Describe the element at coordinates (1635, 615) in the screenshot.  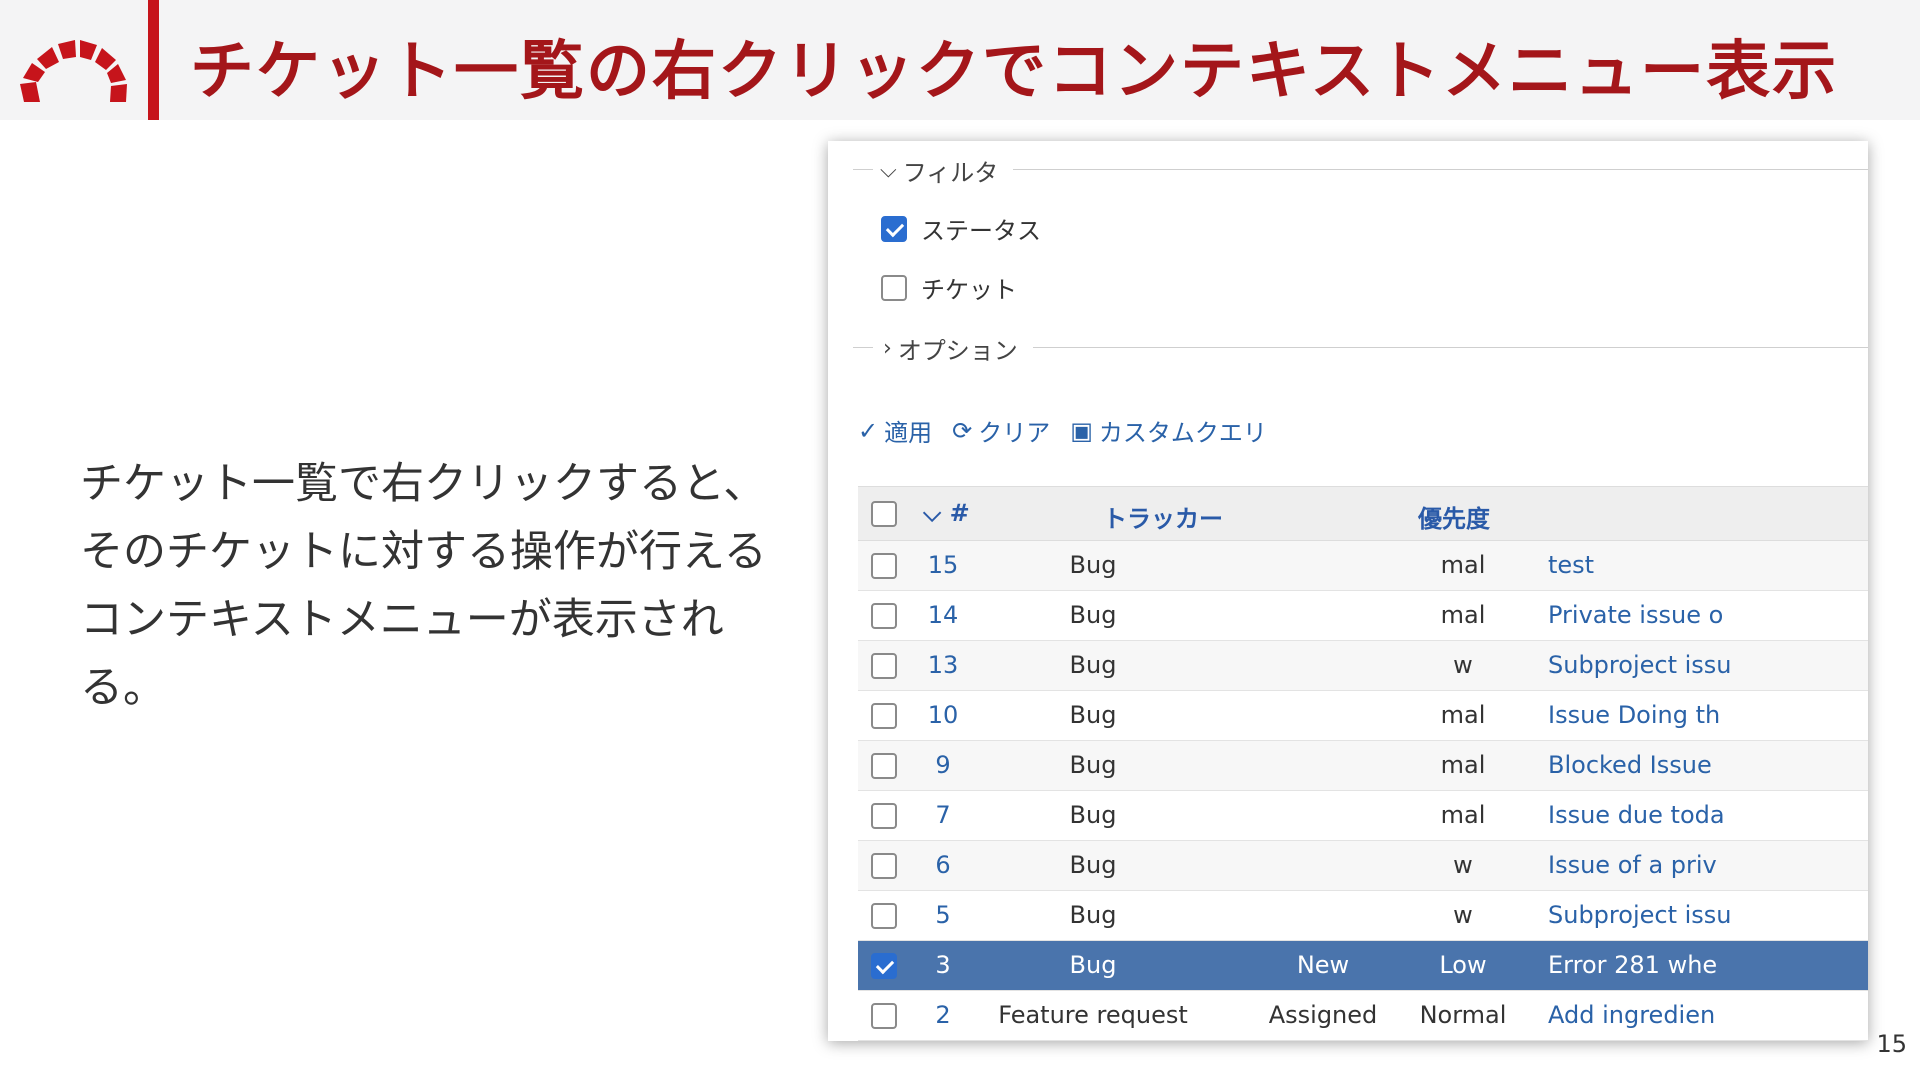
I see `subject-link: Private issue o` at that location.